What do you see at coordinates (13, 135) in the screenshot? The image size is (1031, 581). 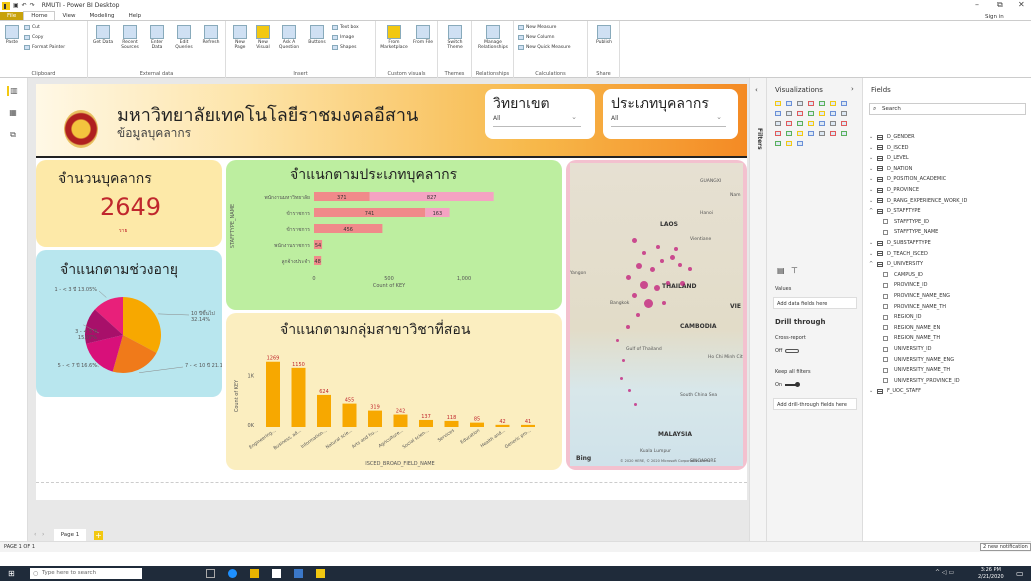 I see `model-view-icon: ⧉` at bounding box center [13, 135].